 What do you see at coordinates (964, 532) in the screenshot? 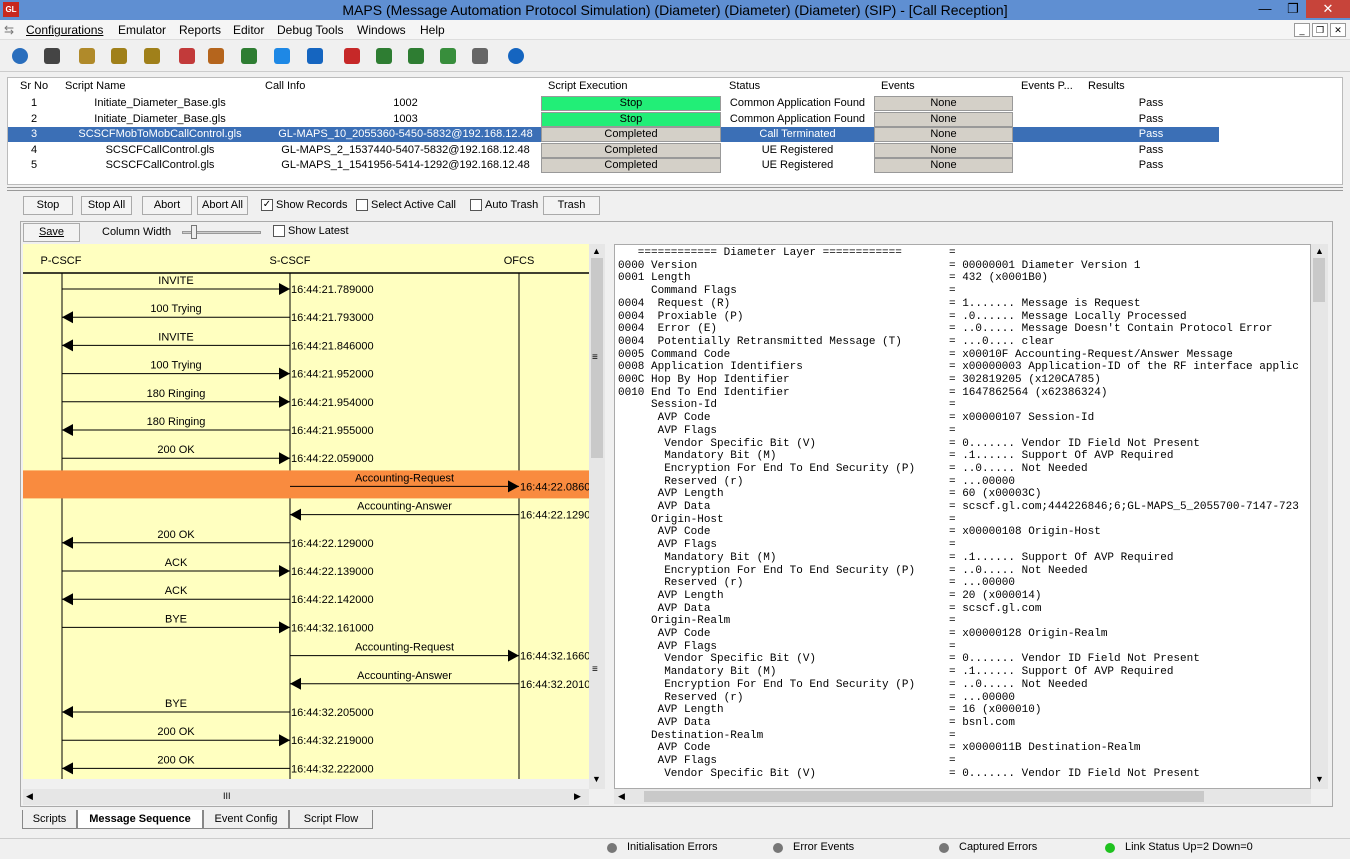
I see `decode-line: AVP Code = x00000108 Origin-Host` at bounding box center [964, 532].